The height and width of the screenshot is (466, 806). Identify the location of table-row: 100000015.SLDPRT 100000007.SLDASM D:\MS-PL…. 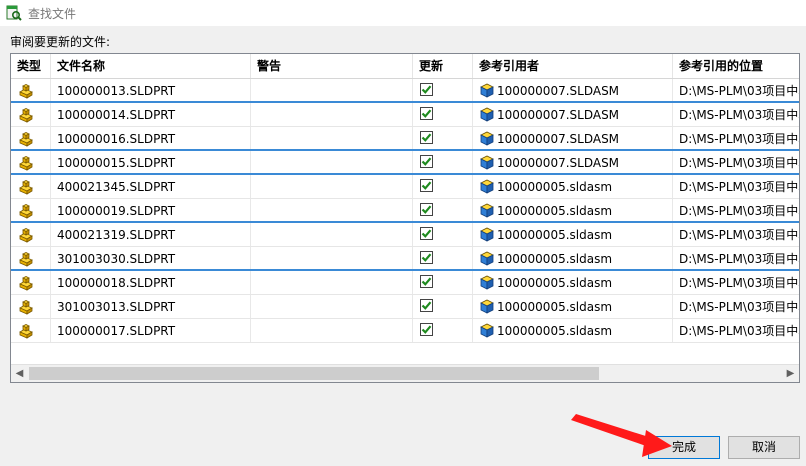
(405, 163).